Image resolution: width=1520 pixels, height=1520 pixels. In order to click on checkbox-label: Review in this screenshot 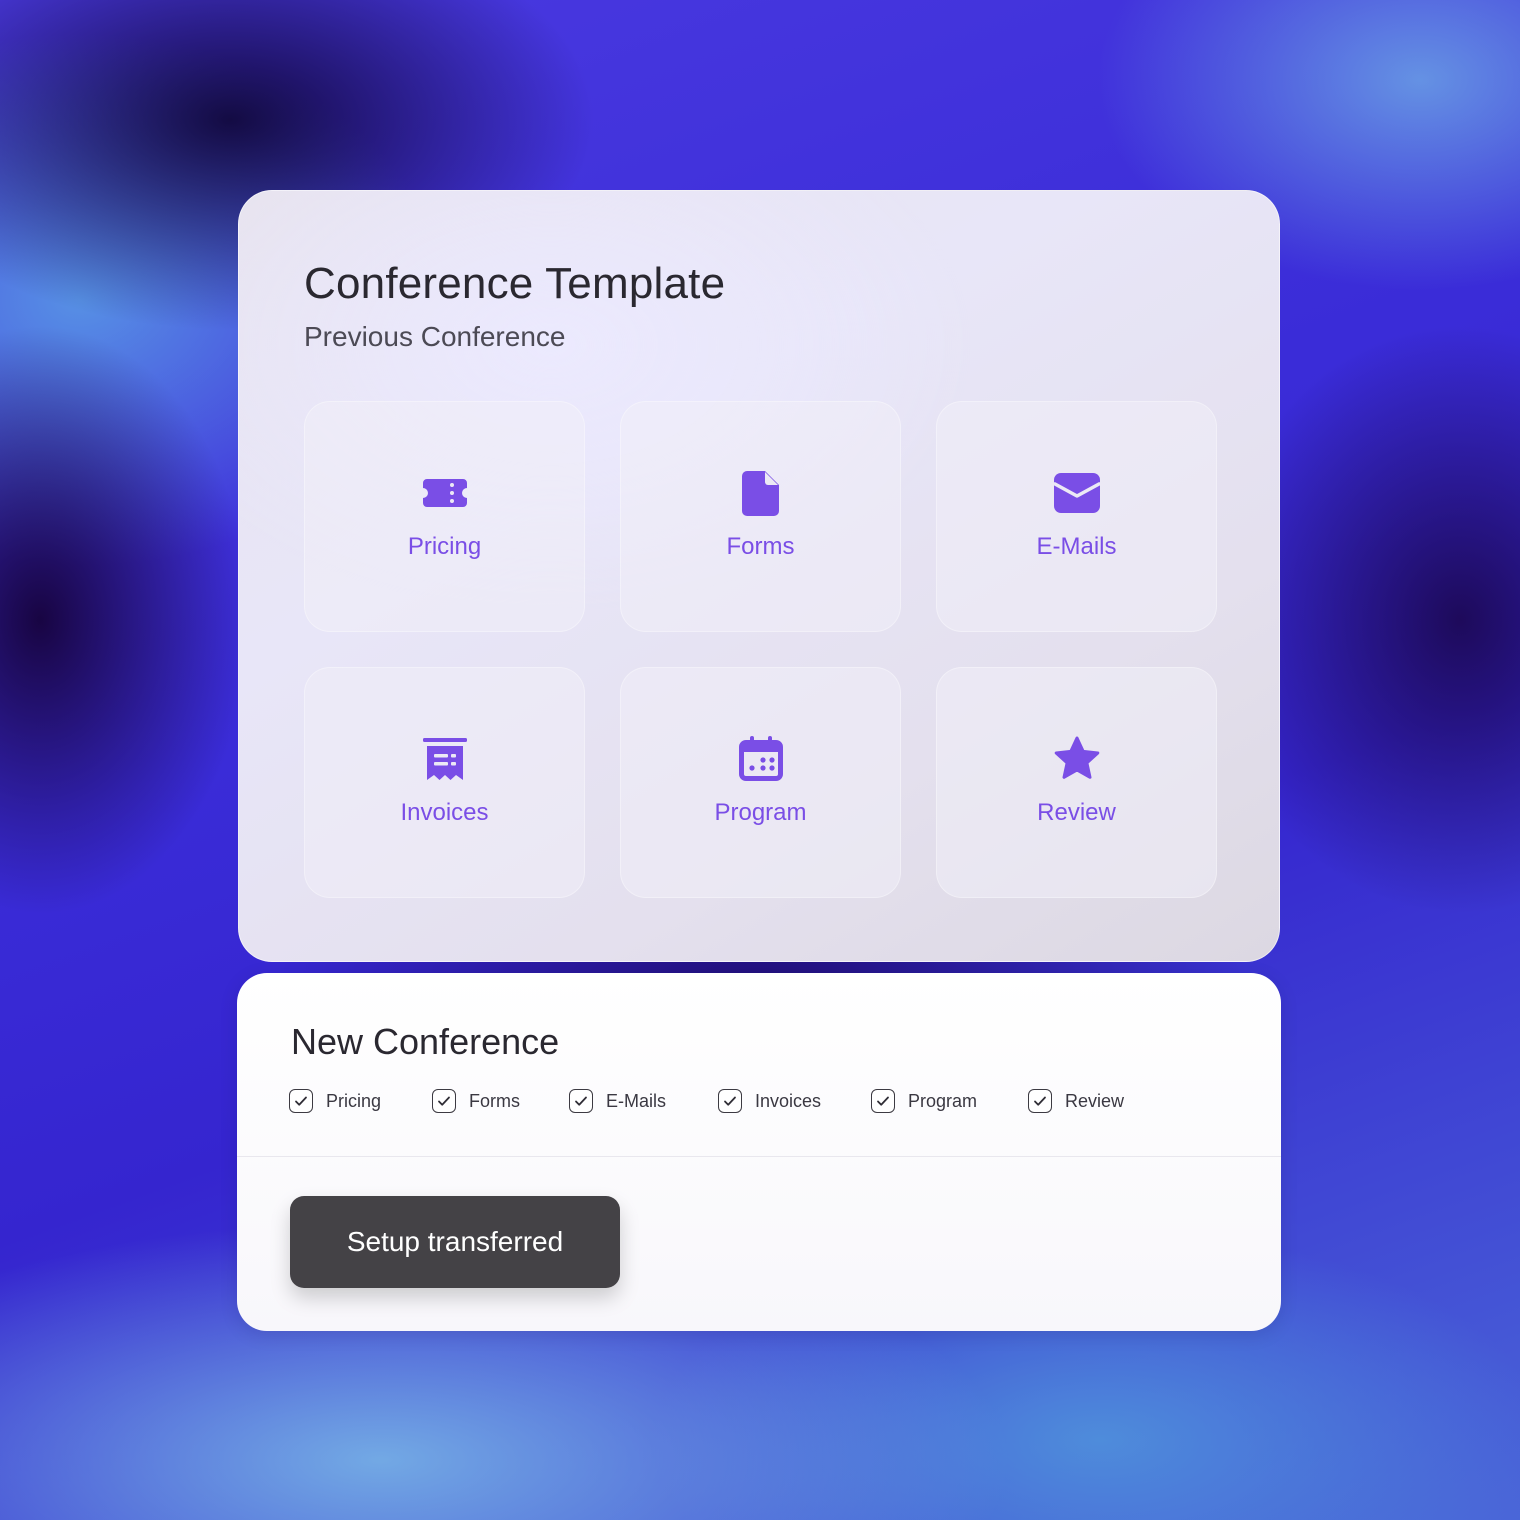, I will do `click(1095, 1100)`.